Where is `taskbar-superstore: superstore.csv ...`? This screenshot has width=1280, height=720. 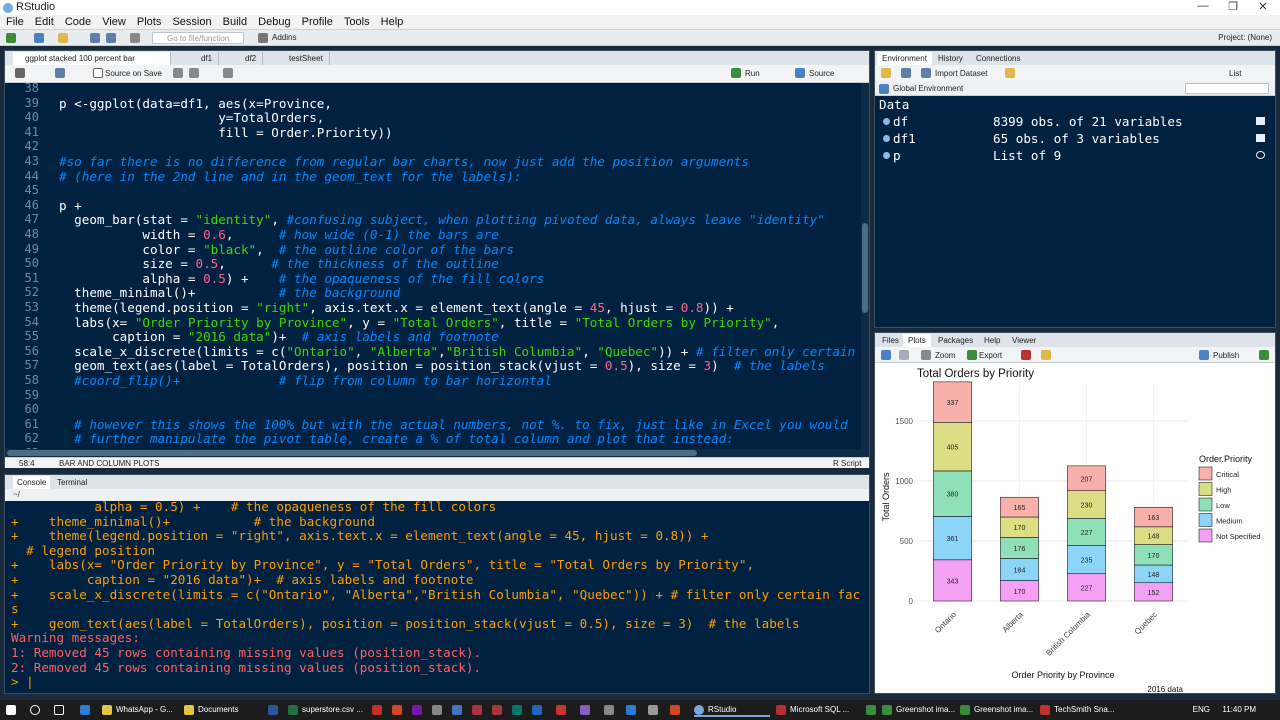
taskbar-superstore: superstore.csv ... is located at coordinates (325, 710).